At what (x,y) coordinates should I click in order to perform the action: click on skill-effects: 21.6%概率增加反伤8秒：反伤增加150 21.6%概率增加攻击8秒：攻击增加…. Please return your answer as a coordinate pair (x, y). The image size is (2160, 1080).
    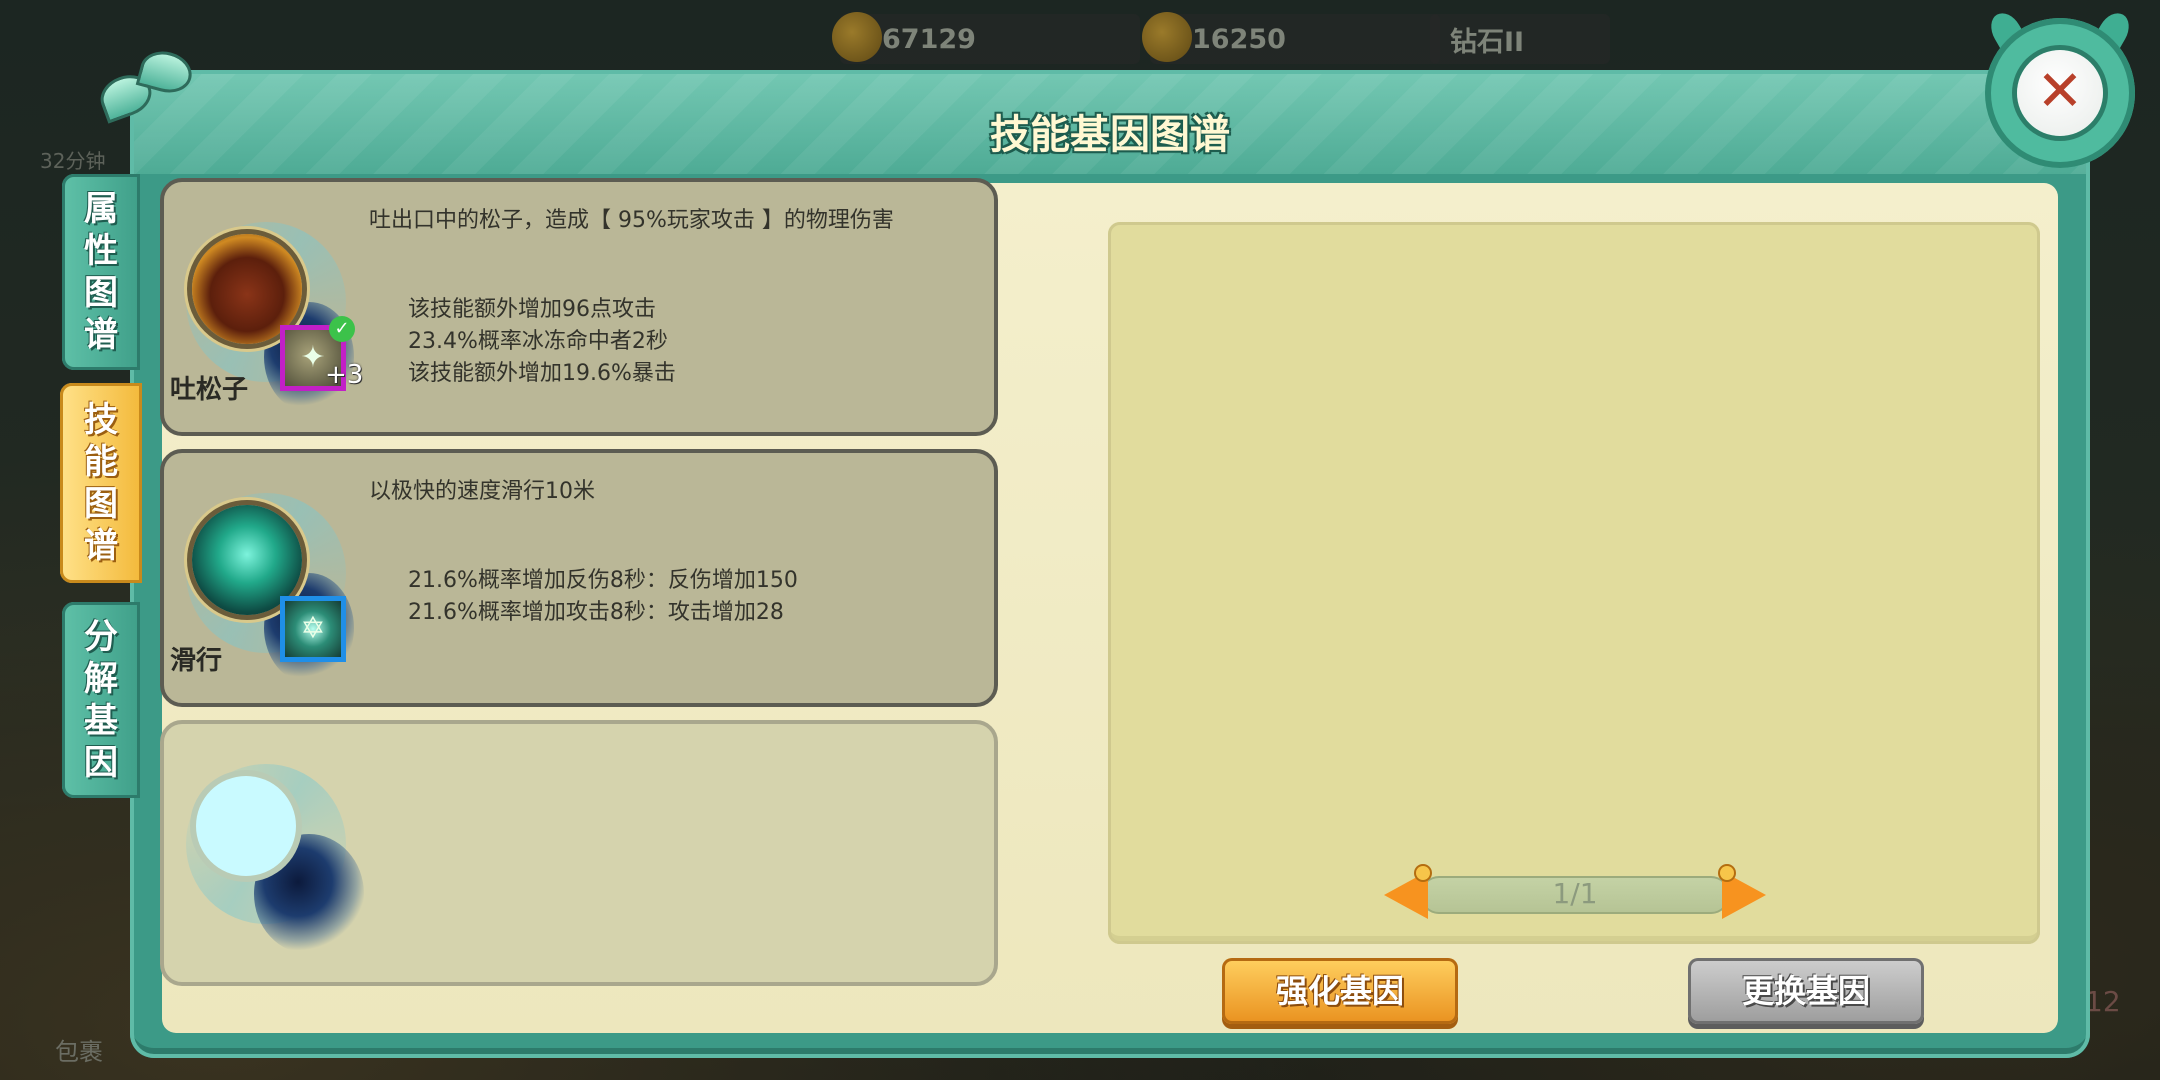
    Looking at the image, I should click on (603, 597).